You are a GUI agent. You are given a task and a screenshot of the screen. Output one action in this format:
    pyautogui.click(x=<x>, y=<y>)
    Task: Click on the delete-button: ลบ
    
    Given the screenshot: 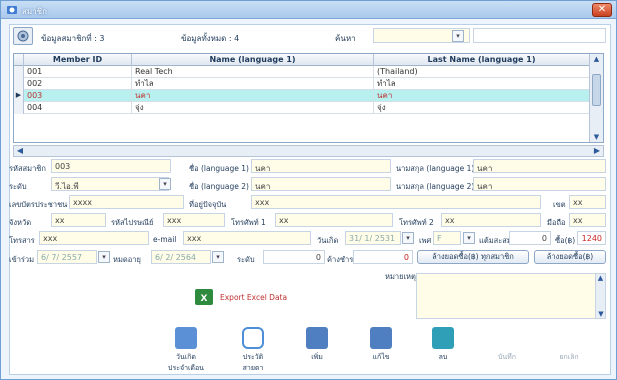 What is the action you would take?
    pyautogui.click(x=443, y=345)
    